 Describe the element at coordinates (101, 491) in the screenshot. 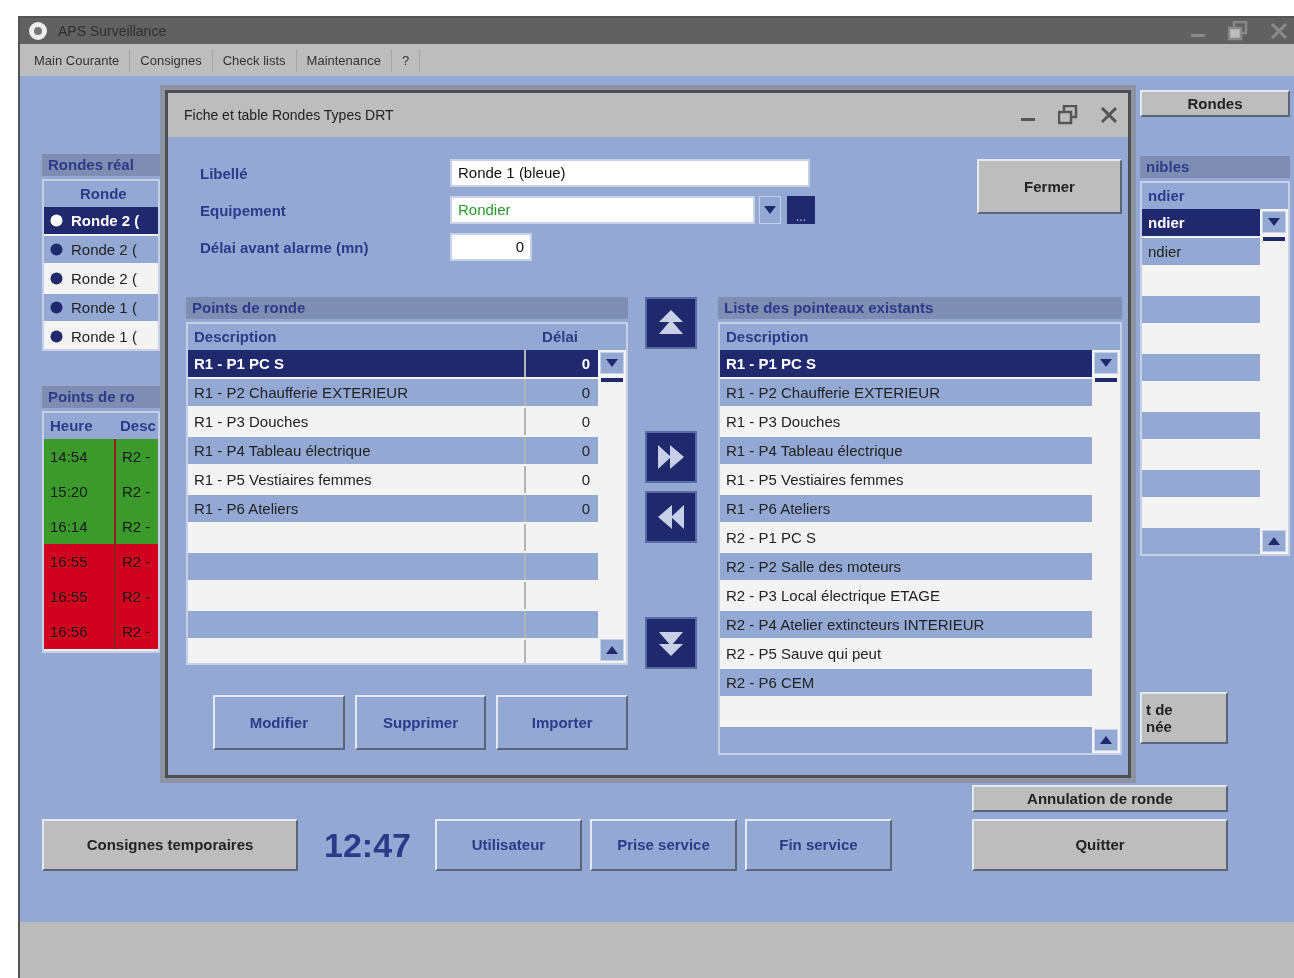

I see `list-row: 15:20 R2 -` at that location.